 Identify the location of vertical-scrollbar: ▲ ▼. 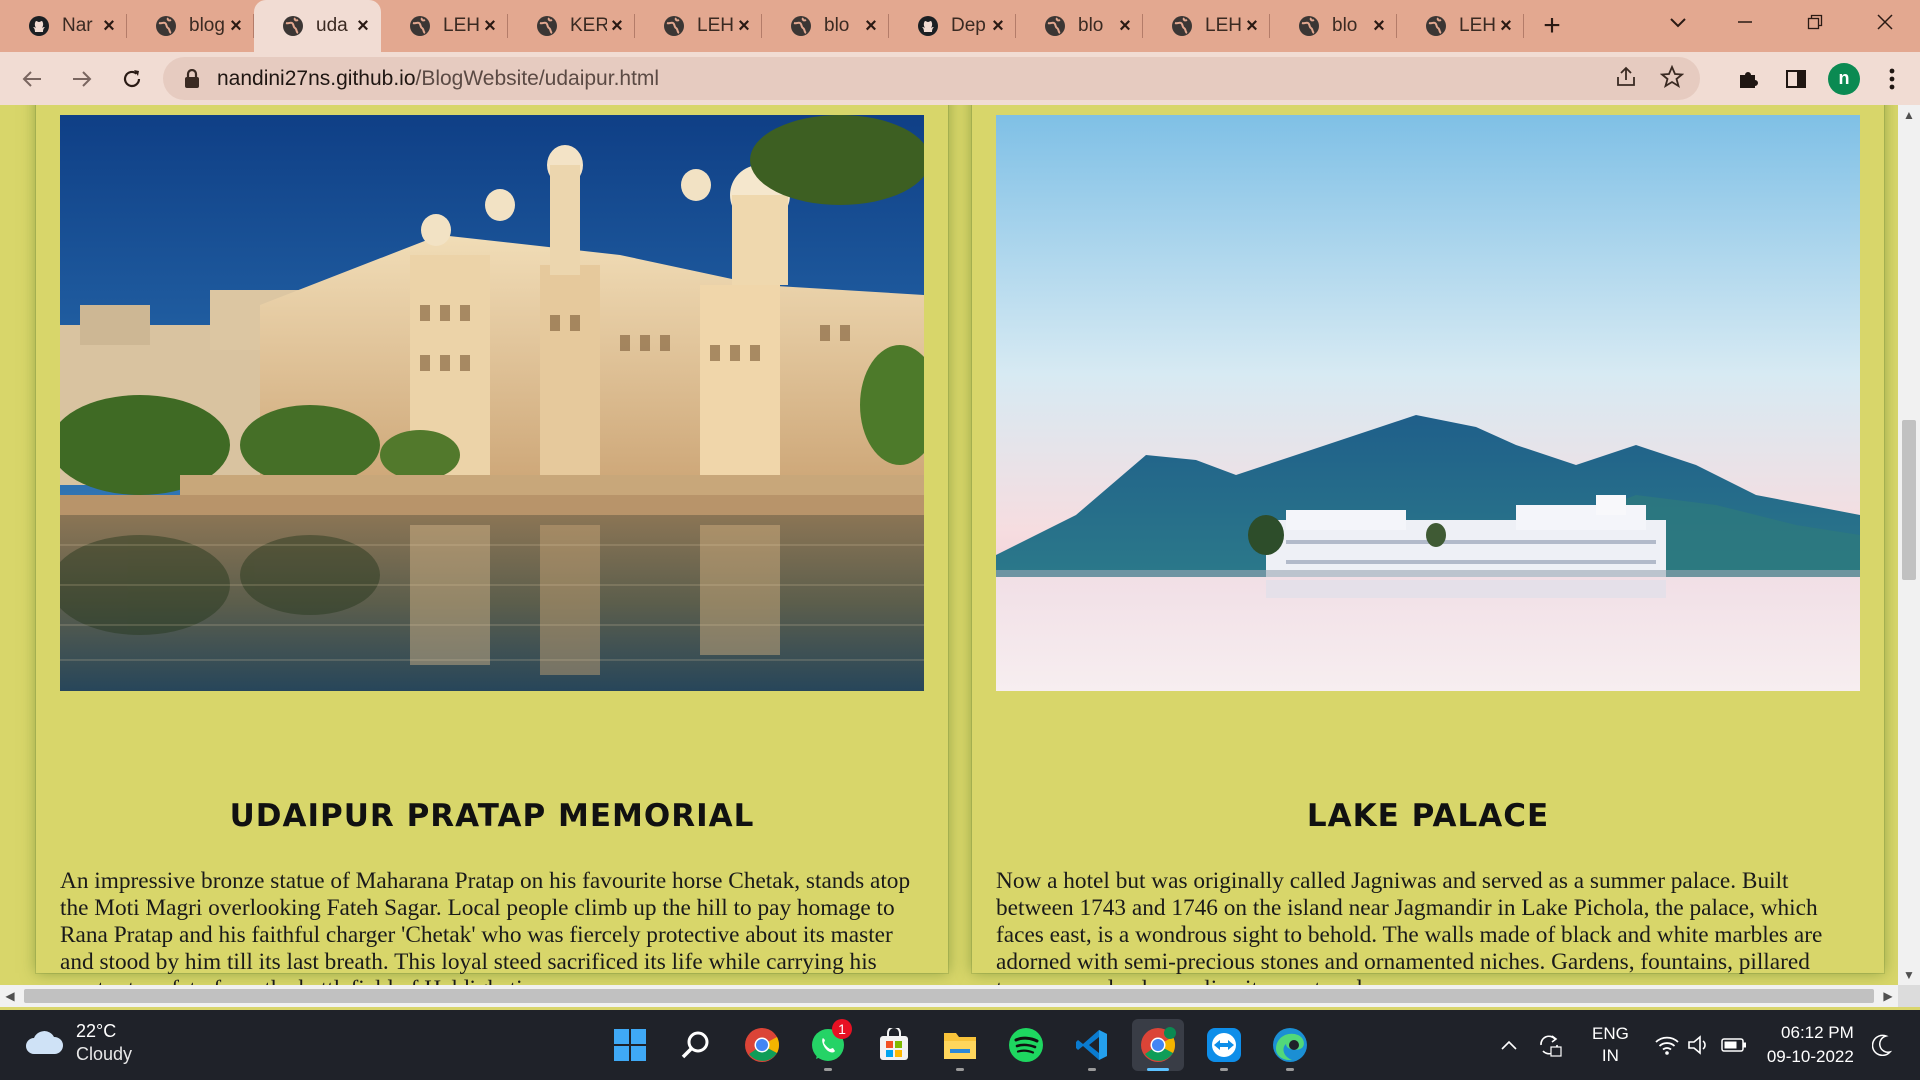
(1909, 545).